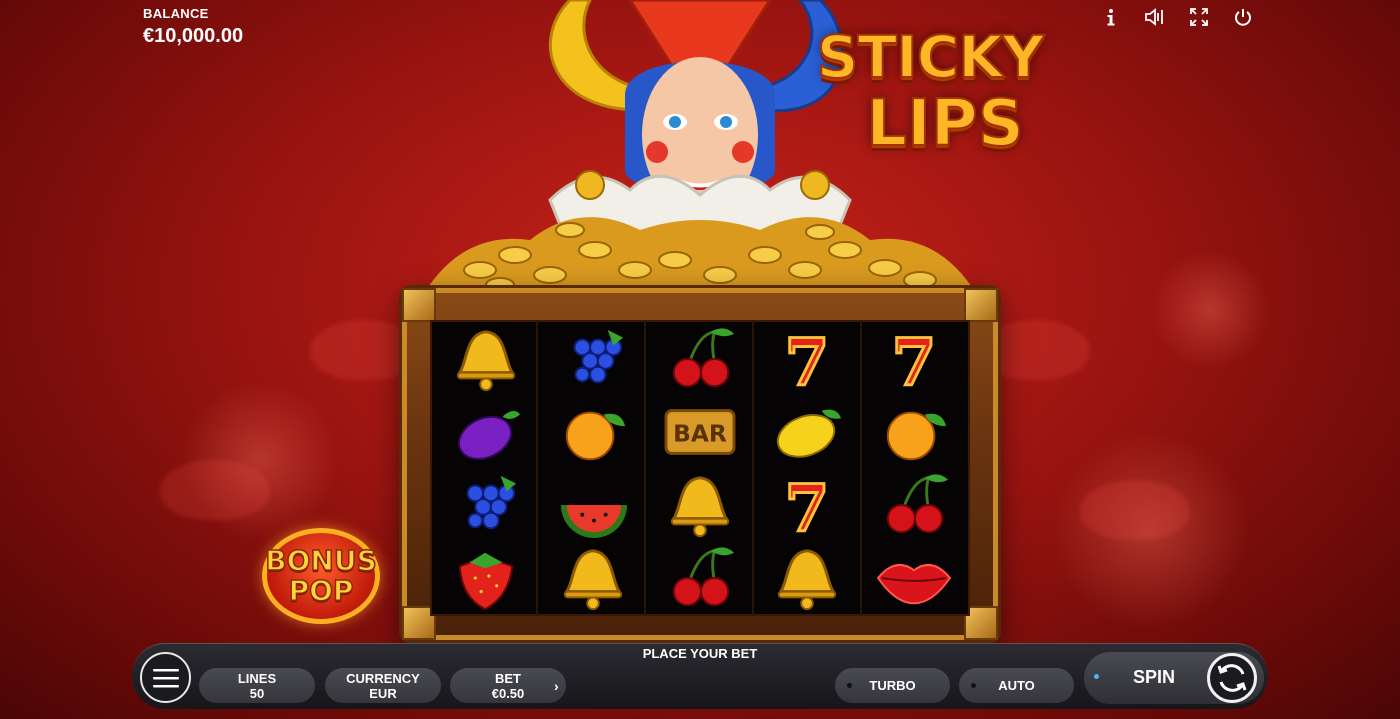 This screenshot has width=1400, height=719. What do you see at coordinates (973, 685) in the screenshot?
I see `auto-indicator` at bounding box center [973, 685].